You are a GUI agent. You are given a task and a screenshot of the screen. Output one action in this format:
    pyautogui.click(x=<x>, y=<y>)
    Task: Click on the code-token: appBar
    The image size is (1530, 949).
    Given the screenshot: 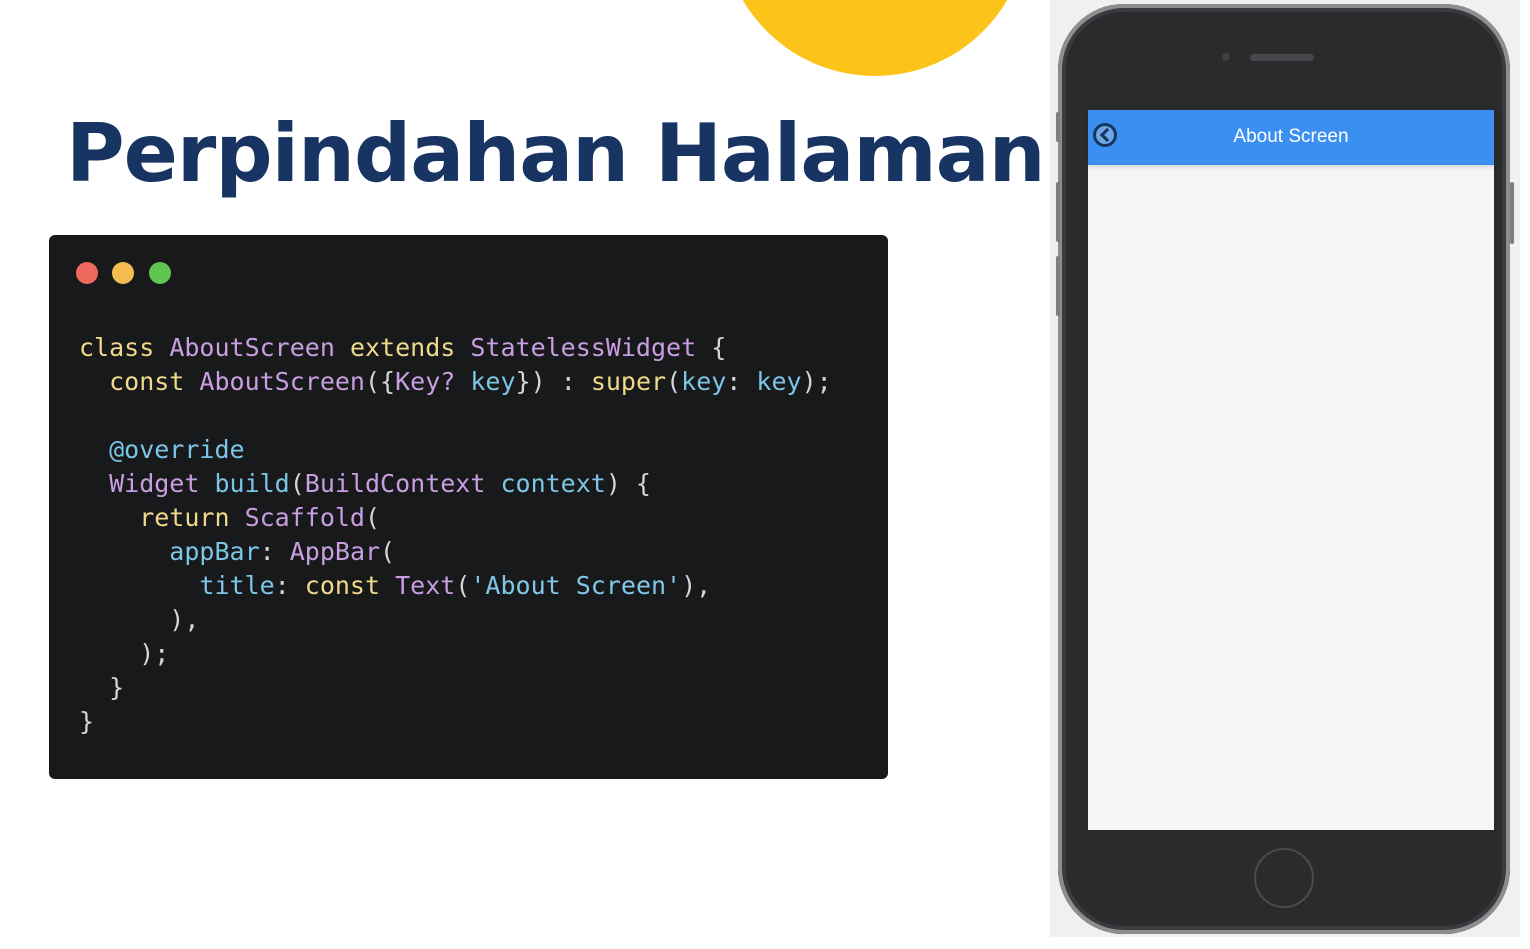 What is the action you would take?
    pyautogui.click(x=169, y=551)
    